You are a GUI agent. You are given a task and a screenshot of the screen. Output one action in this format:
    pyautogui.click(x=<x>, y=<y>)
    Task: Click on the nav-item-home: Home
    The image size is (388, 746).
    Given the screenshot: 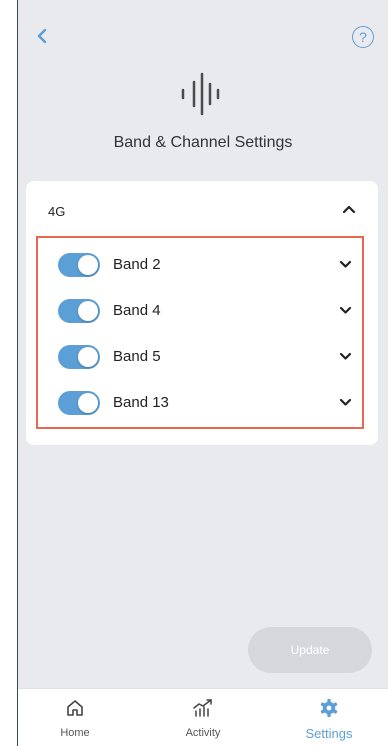 What is the action you would take?
    pyautogui.click(x=75, y=717)
    